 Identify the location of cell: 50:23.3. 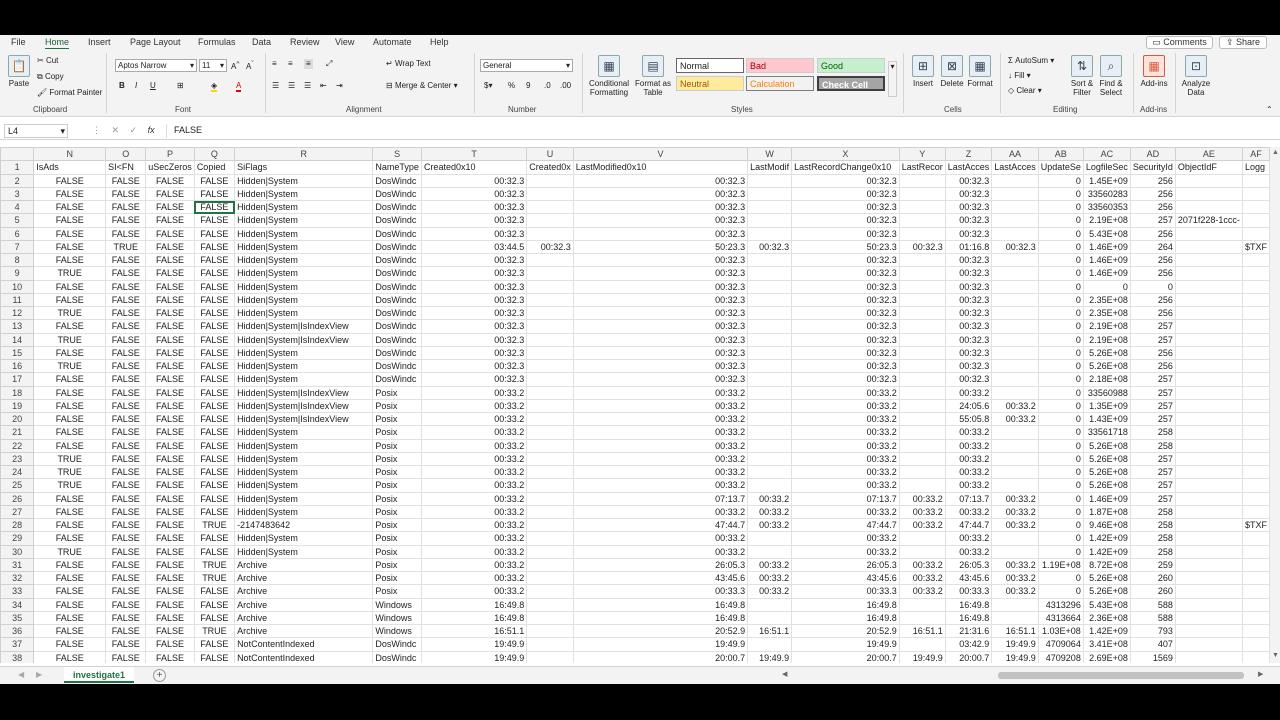
(660, 247).